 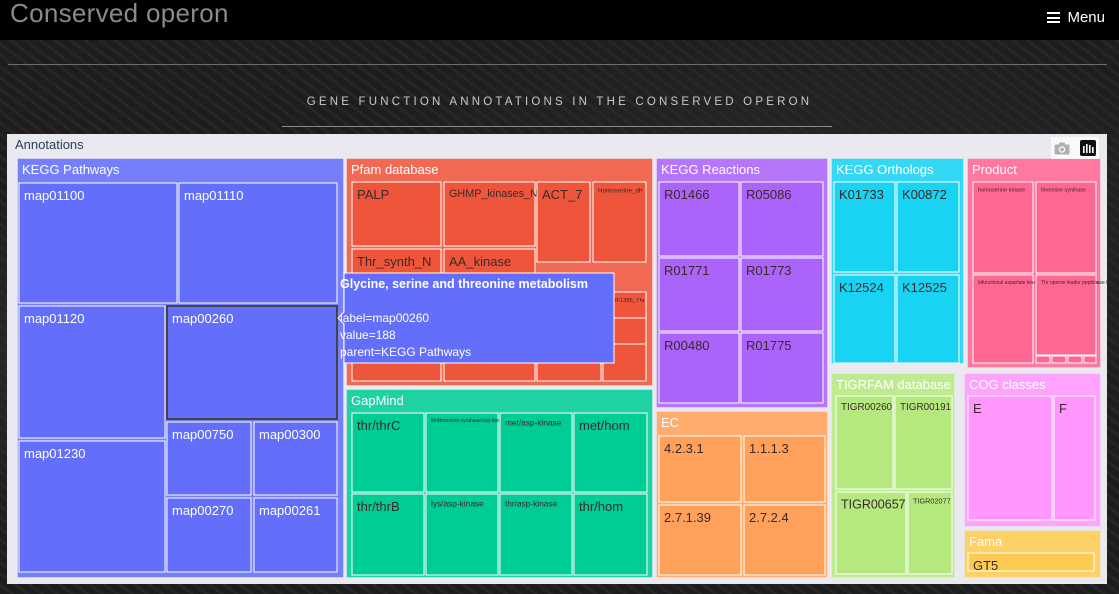 I want to click on treemap-leaf-label: PALP, so click(x=373, y=194).